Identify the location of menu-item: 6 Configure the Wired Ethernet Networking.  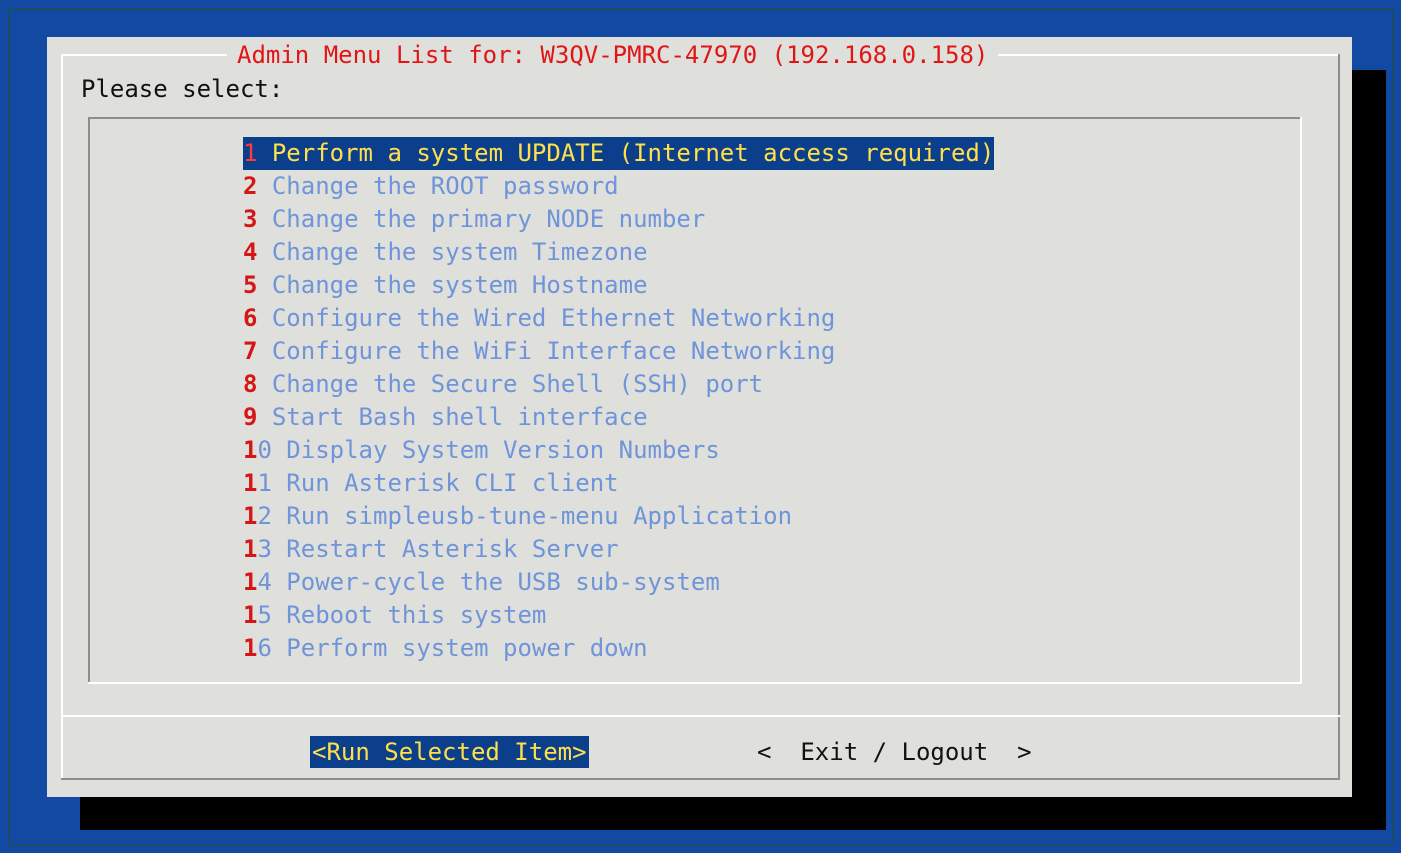
(618, 318).